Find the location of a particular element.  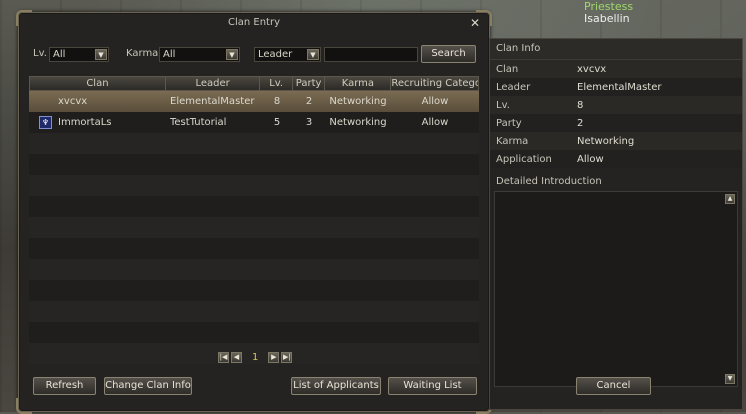

clan-crest-icon: ♆ is located at coordinates (45, 122).